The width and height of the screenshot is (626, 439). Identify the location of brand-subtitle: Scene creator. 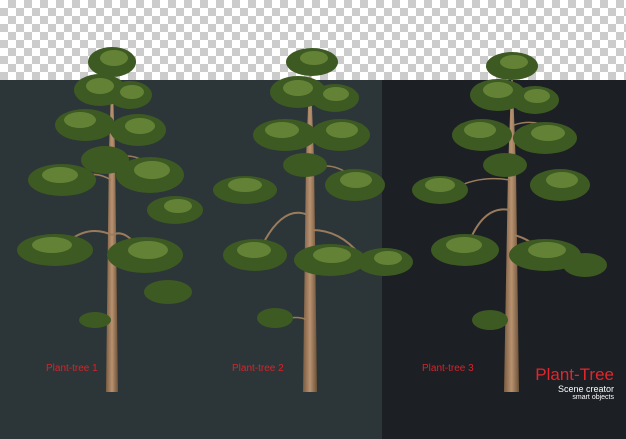
(585, 389).